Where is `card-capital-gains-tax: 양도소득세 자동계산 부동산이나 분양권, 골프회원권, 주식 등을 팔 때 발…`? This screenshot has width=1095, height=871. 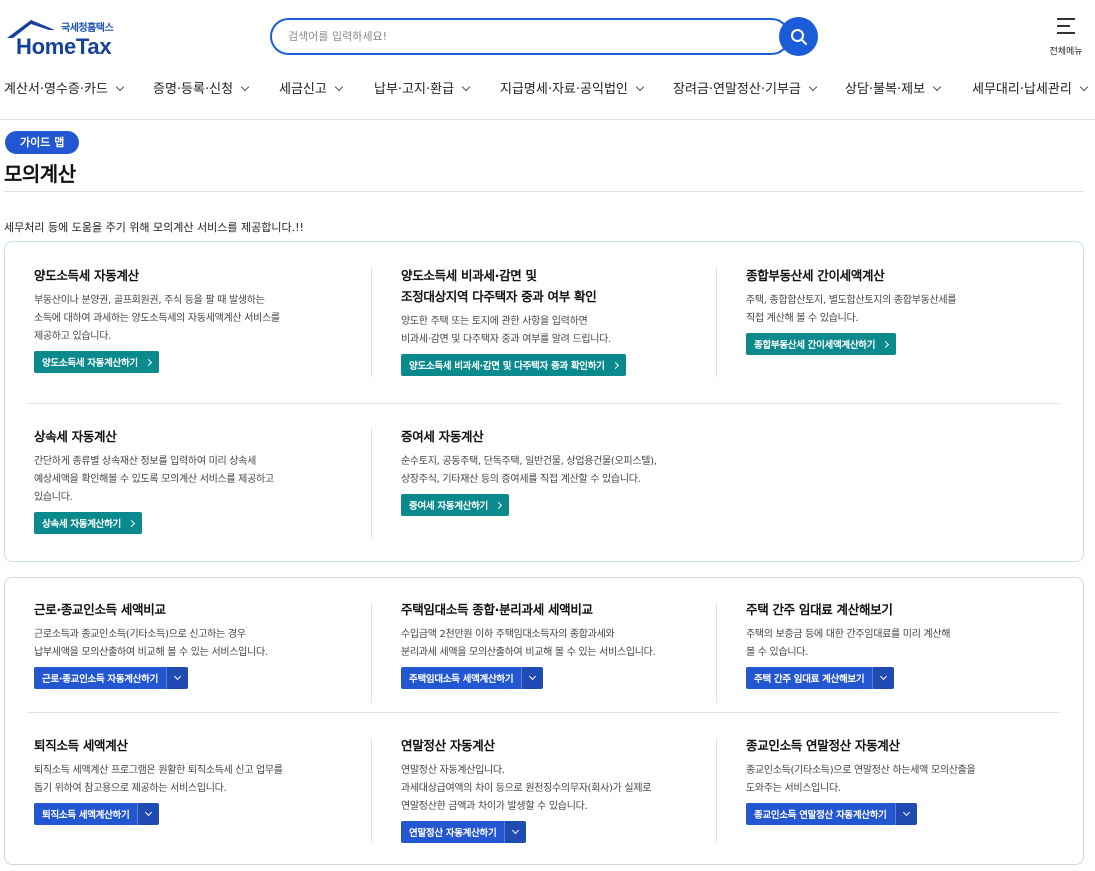 card-capital-gains-tax: 양도소득세 자동계산 부동산이나 분양권, 골프회원권, 주식 등을 팔 때 발… is located at coordinates (157, 319).